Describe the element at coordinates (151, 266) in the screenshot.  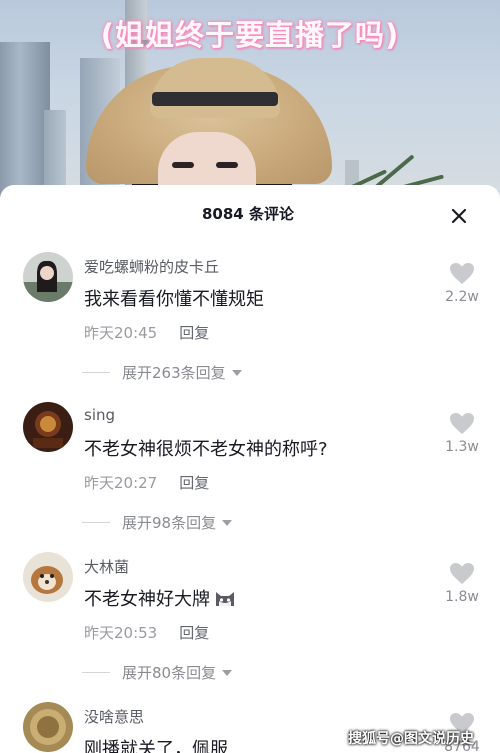
I see `comment-username: 爱吃螺蛳粉的皮卡丘` at that location.